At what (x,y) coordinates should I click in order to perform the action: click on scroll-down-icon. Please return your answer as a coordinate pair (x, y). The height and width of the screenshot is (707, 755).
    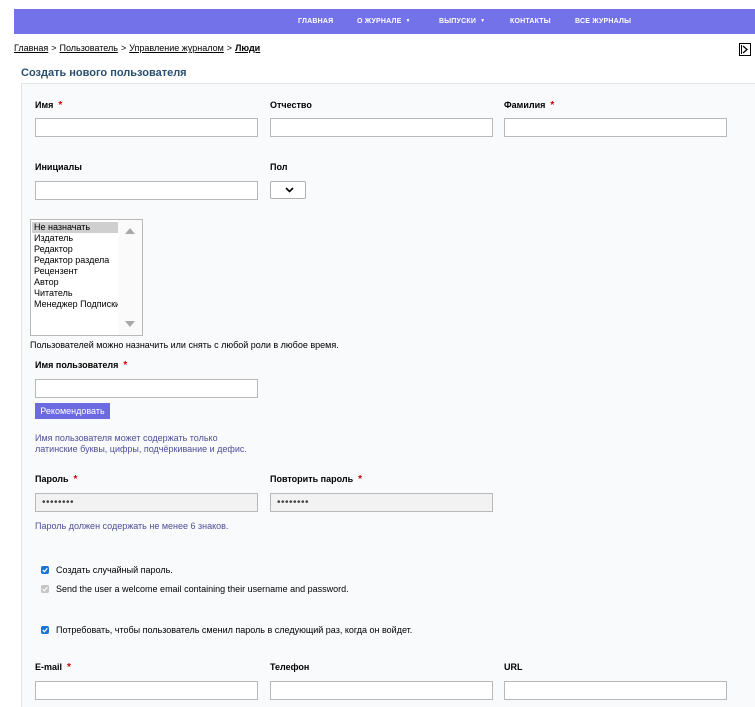
    Looking at the image, I should click on (130, 324).